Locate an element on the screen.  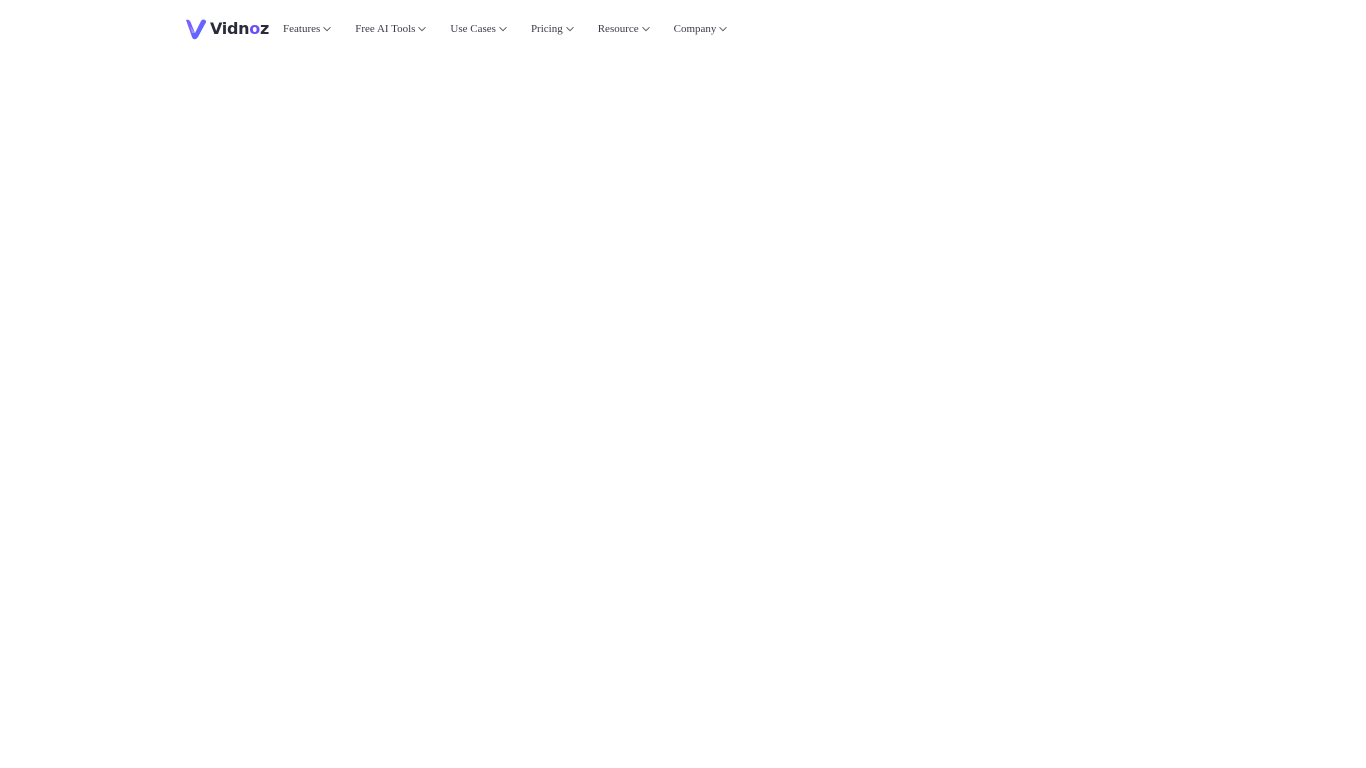
nav-item-free-ai-tools: Free AI Tools is located at coordinates (391, 29).